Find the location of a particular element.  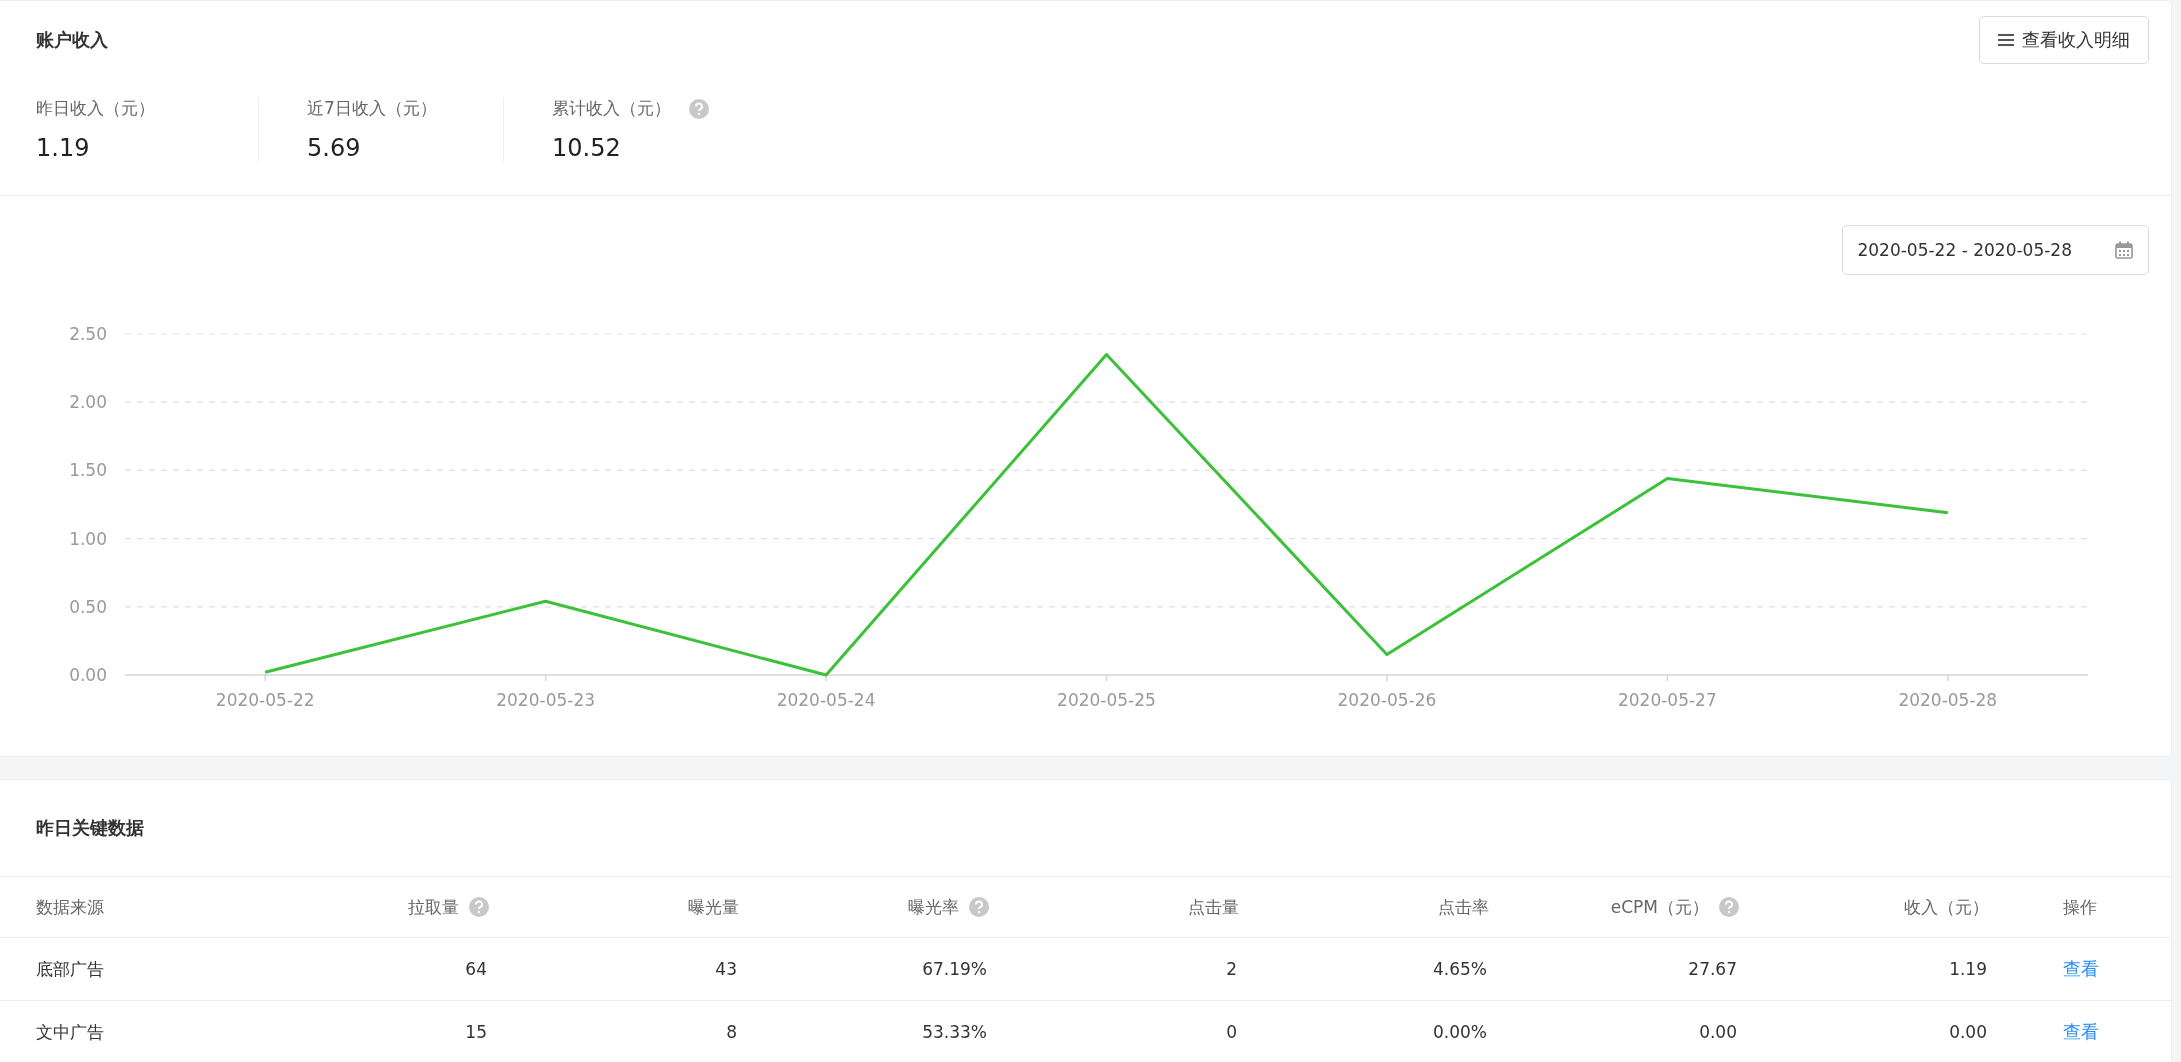

y-axis-label: 2.00 is located at coordinates (88, 402).